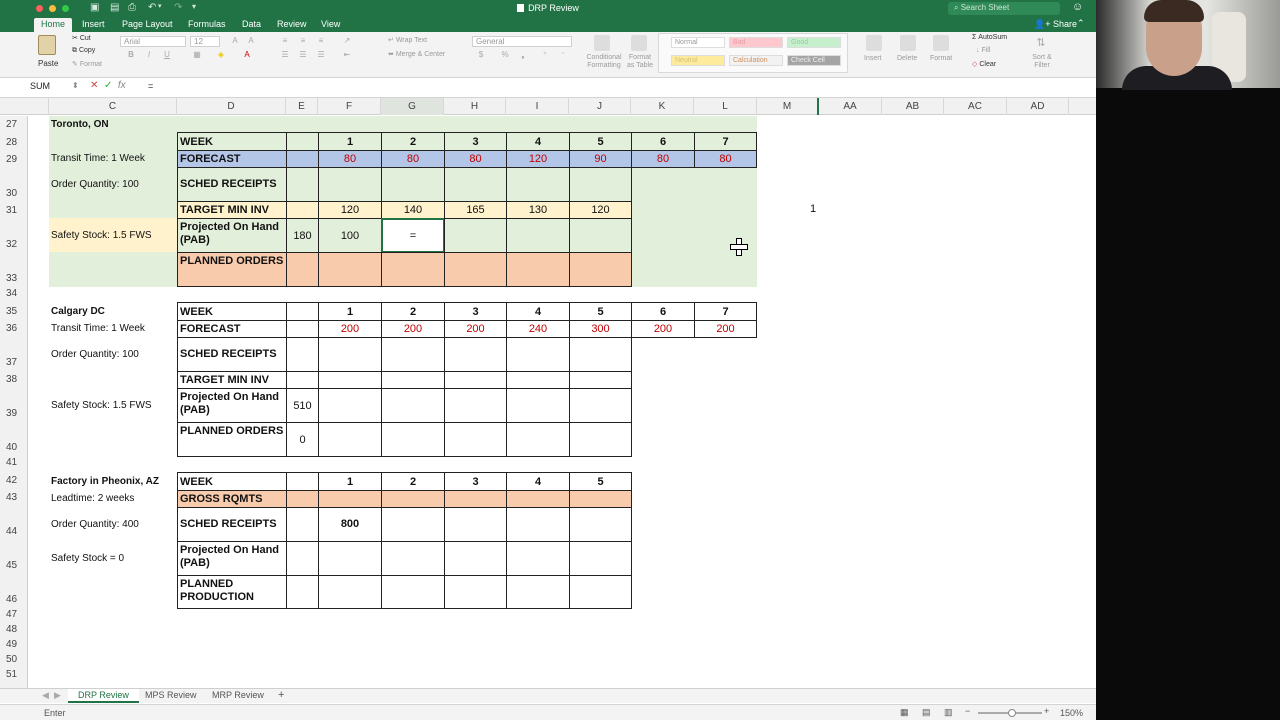  What do you see at coordinates (416, 54) in the screenshot?
I see `merge-center-button: ⬌ Merge & Center` at bounding box center [416, 54].